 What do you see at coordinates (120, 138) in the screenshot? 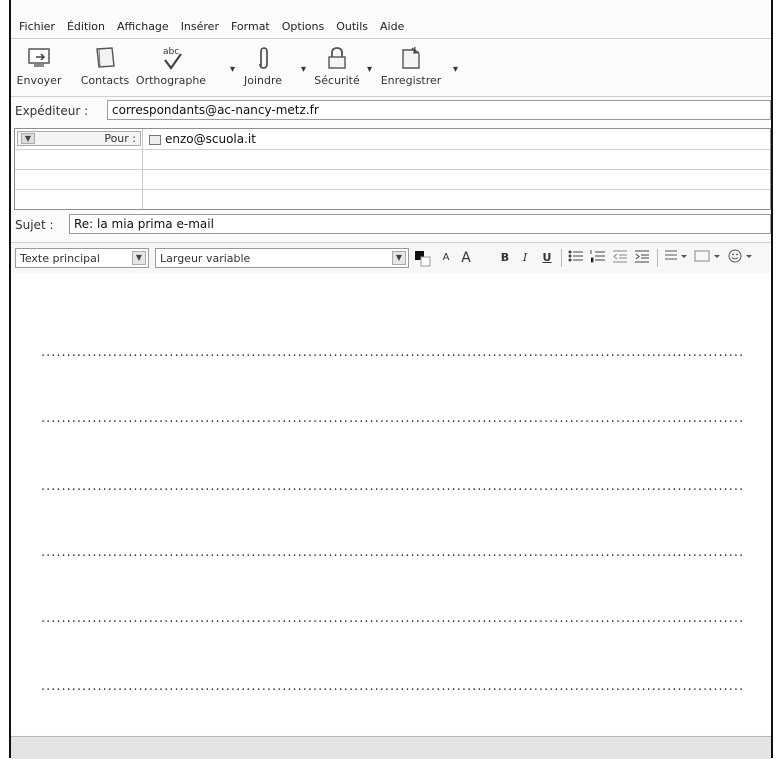
I see `recipient-type-label: Pour :` at bounding box center [120, 138].